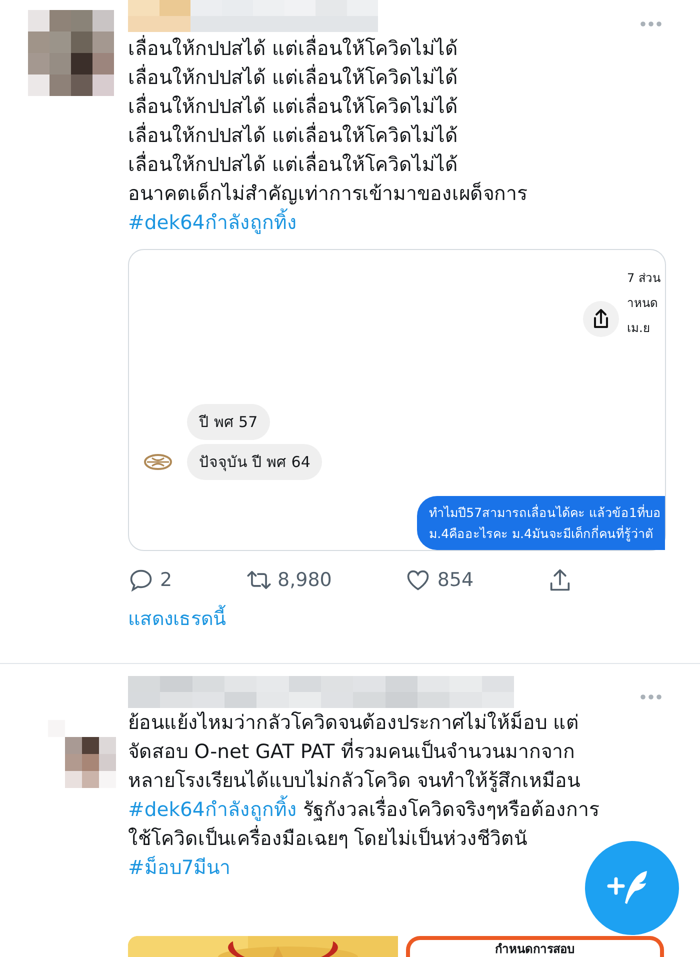 This screenshot has height=957, width=700. I want to click on cut-off-text: 7 ส่วน, so click(644, 278).